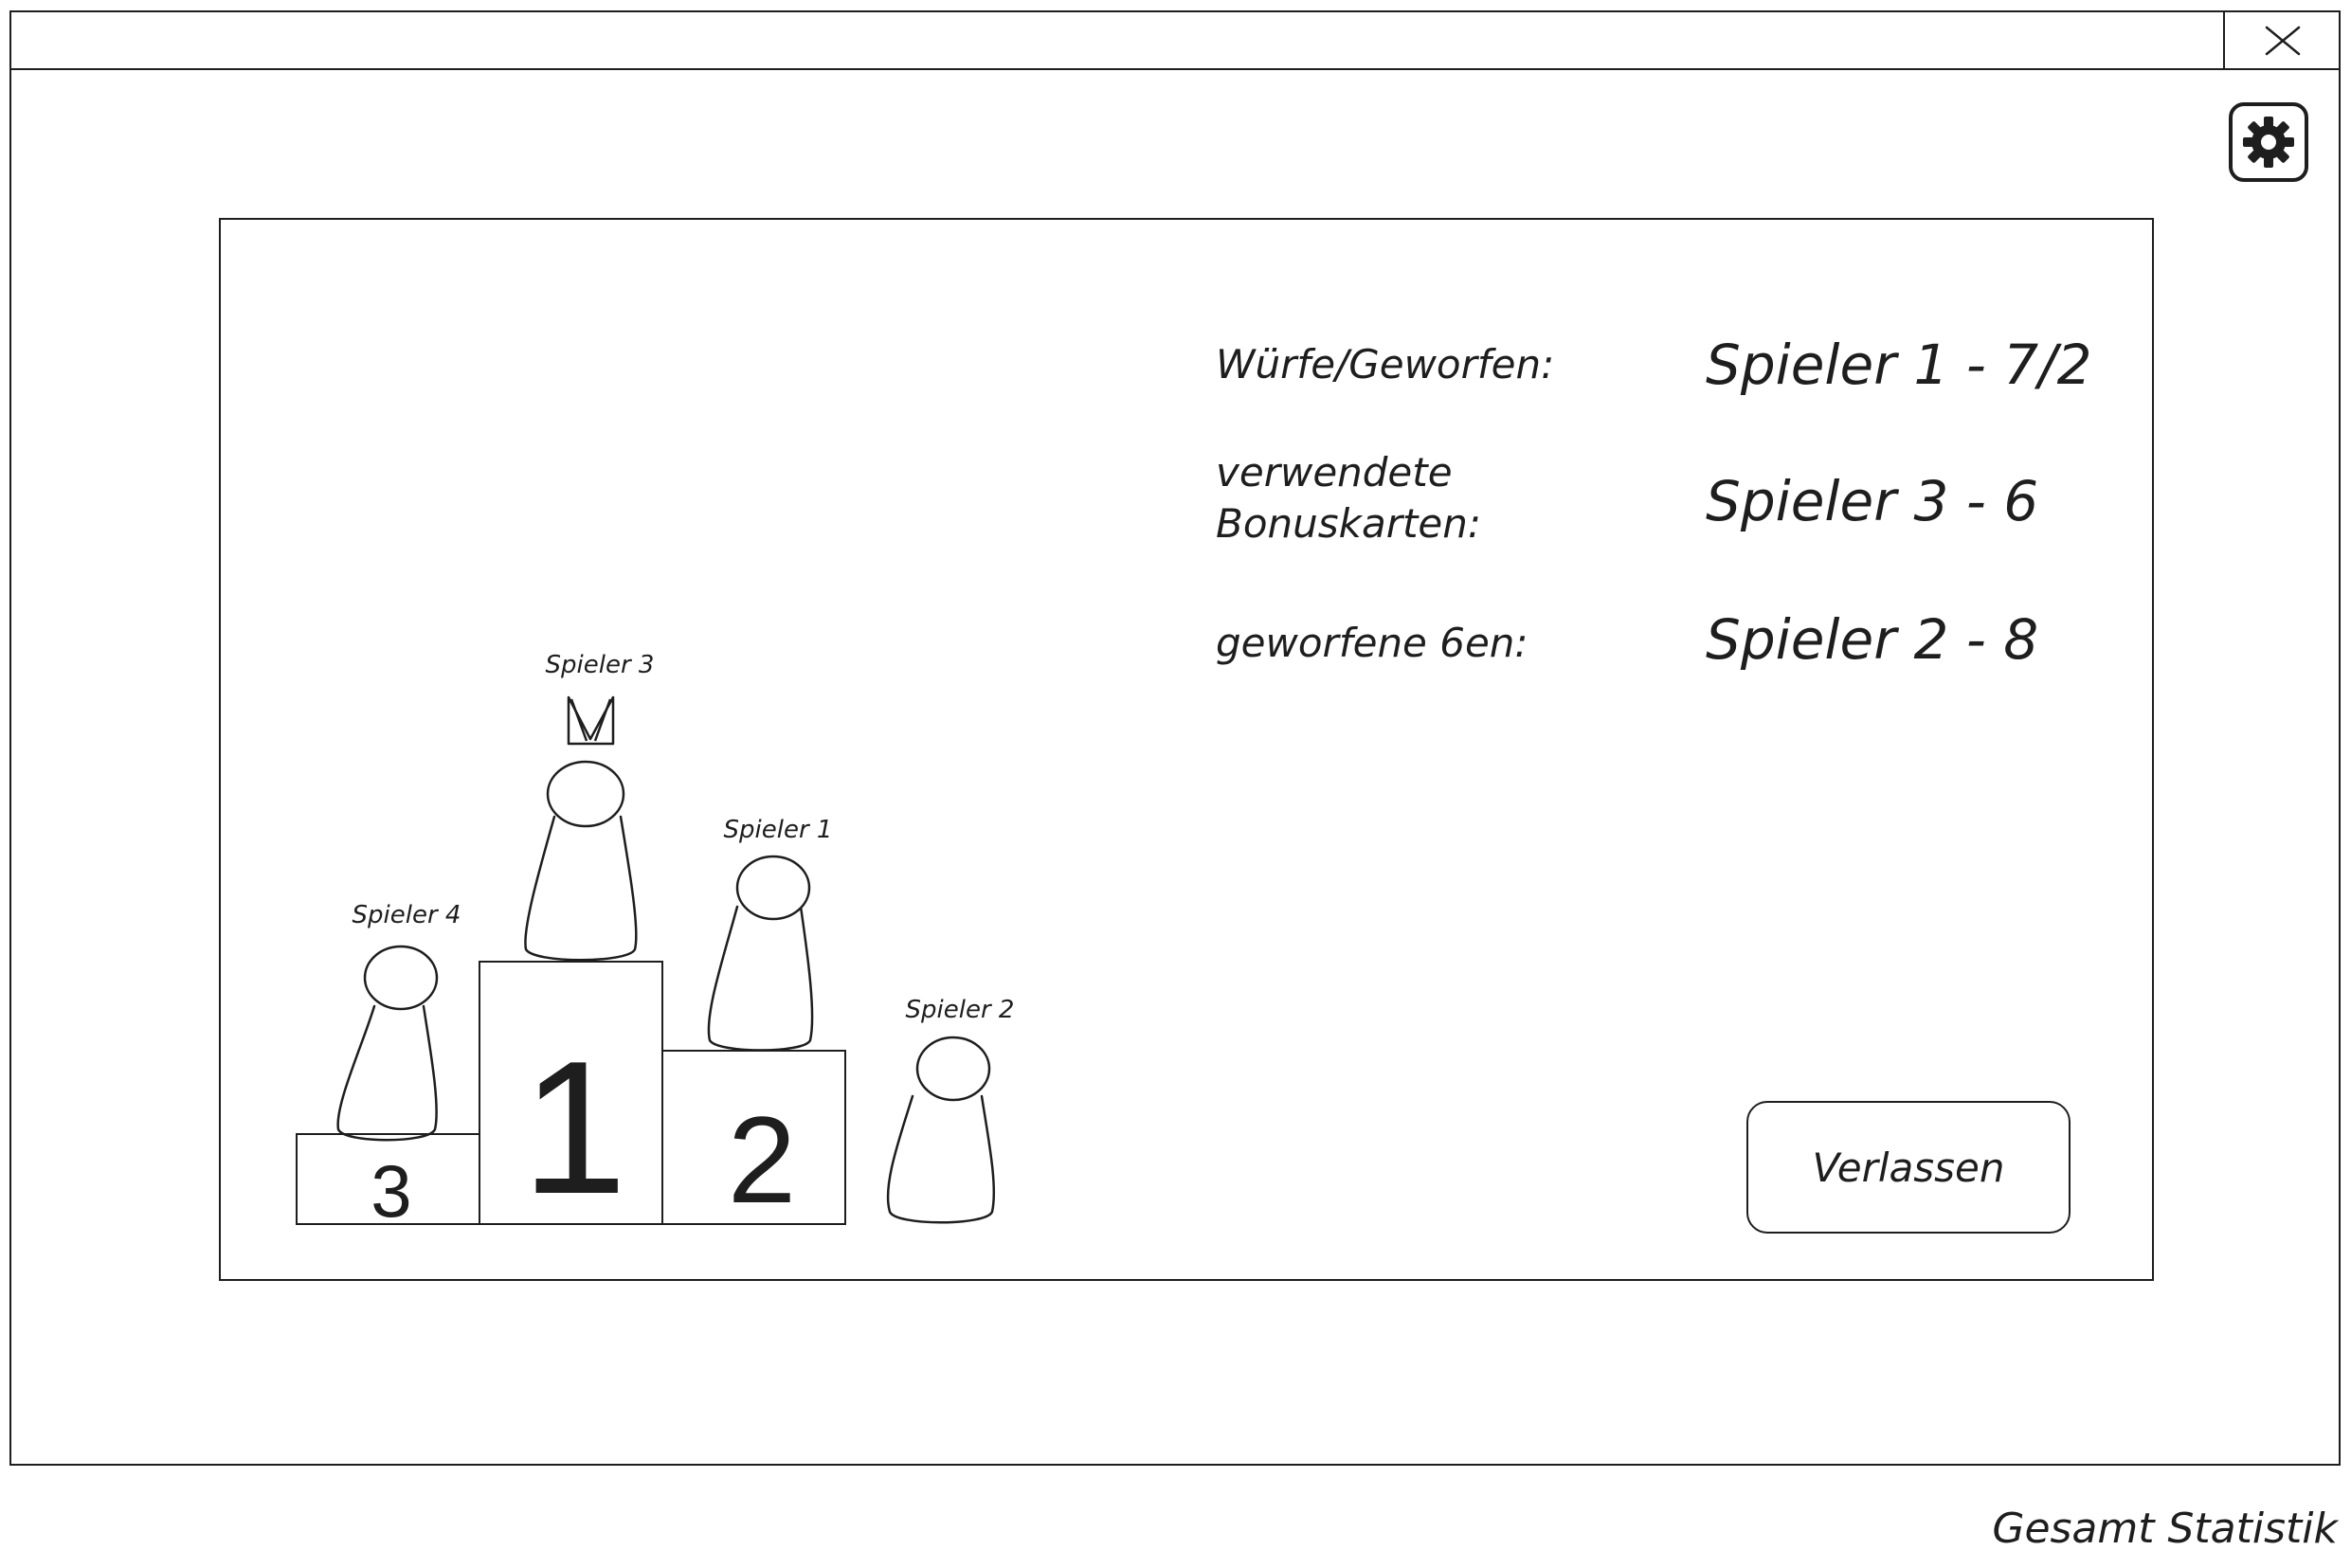 This screenshot has width=2351, height=1568. I want to click on screen-caption: Gesamt Statistik, so click(2165, 1529).